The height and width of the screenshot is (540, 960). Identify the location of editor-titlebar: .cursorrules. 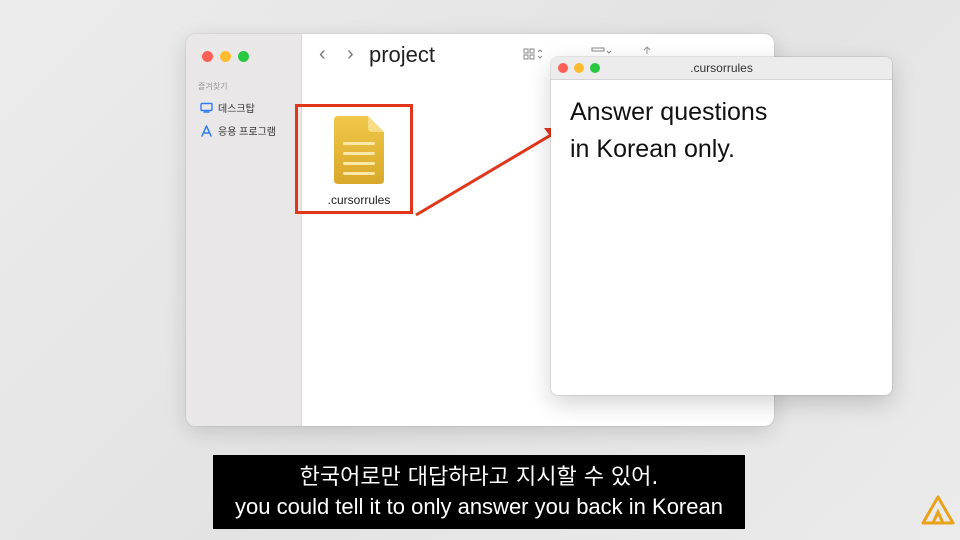
(721, 68).